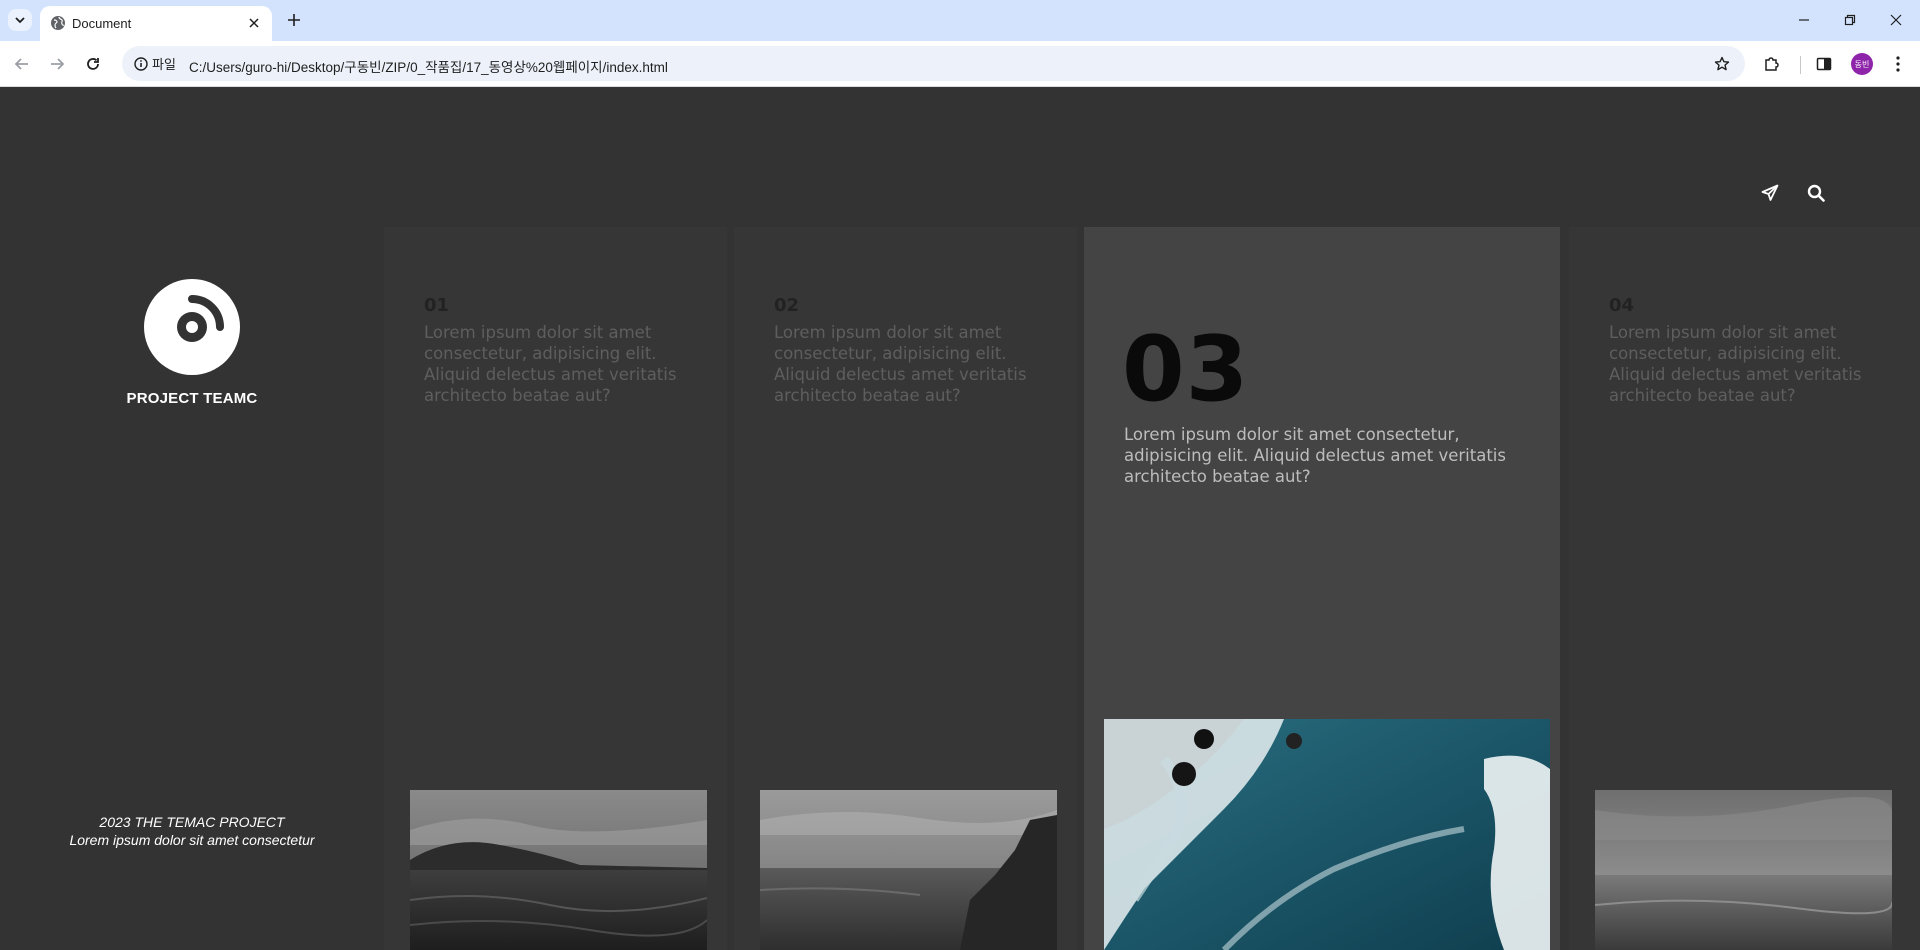  What do you see at coordinates (1862, 64) in the screenshot?
I see `profile-avatar: 동빈` at bounding box center [1862, 64].